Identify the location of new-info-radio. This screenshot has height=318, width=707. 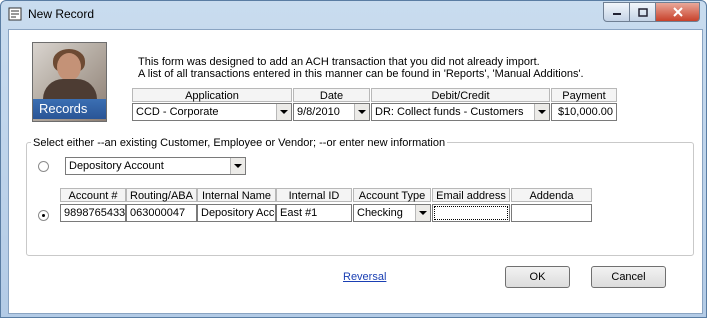
(43, 215).